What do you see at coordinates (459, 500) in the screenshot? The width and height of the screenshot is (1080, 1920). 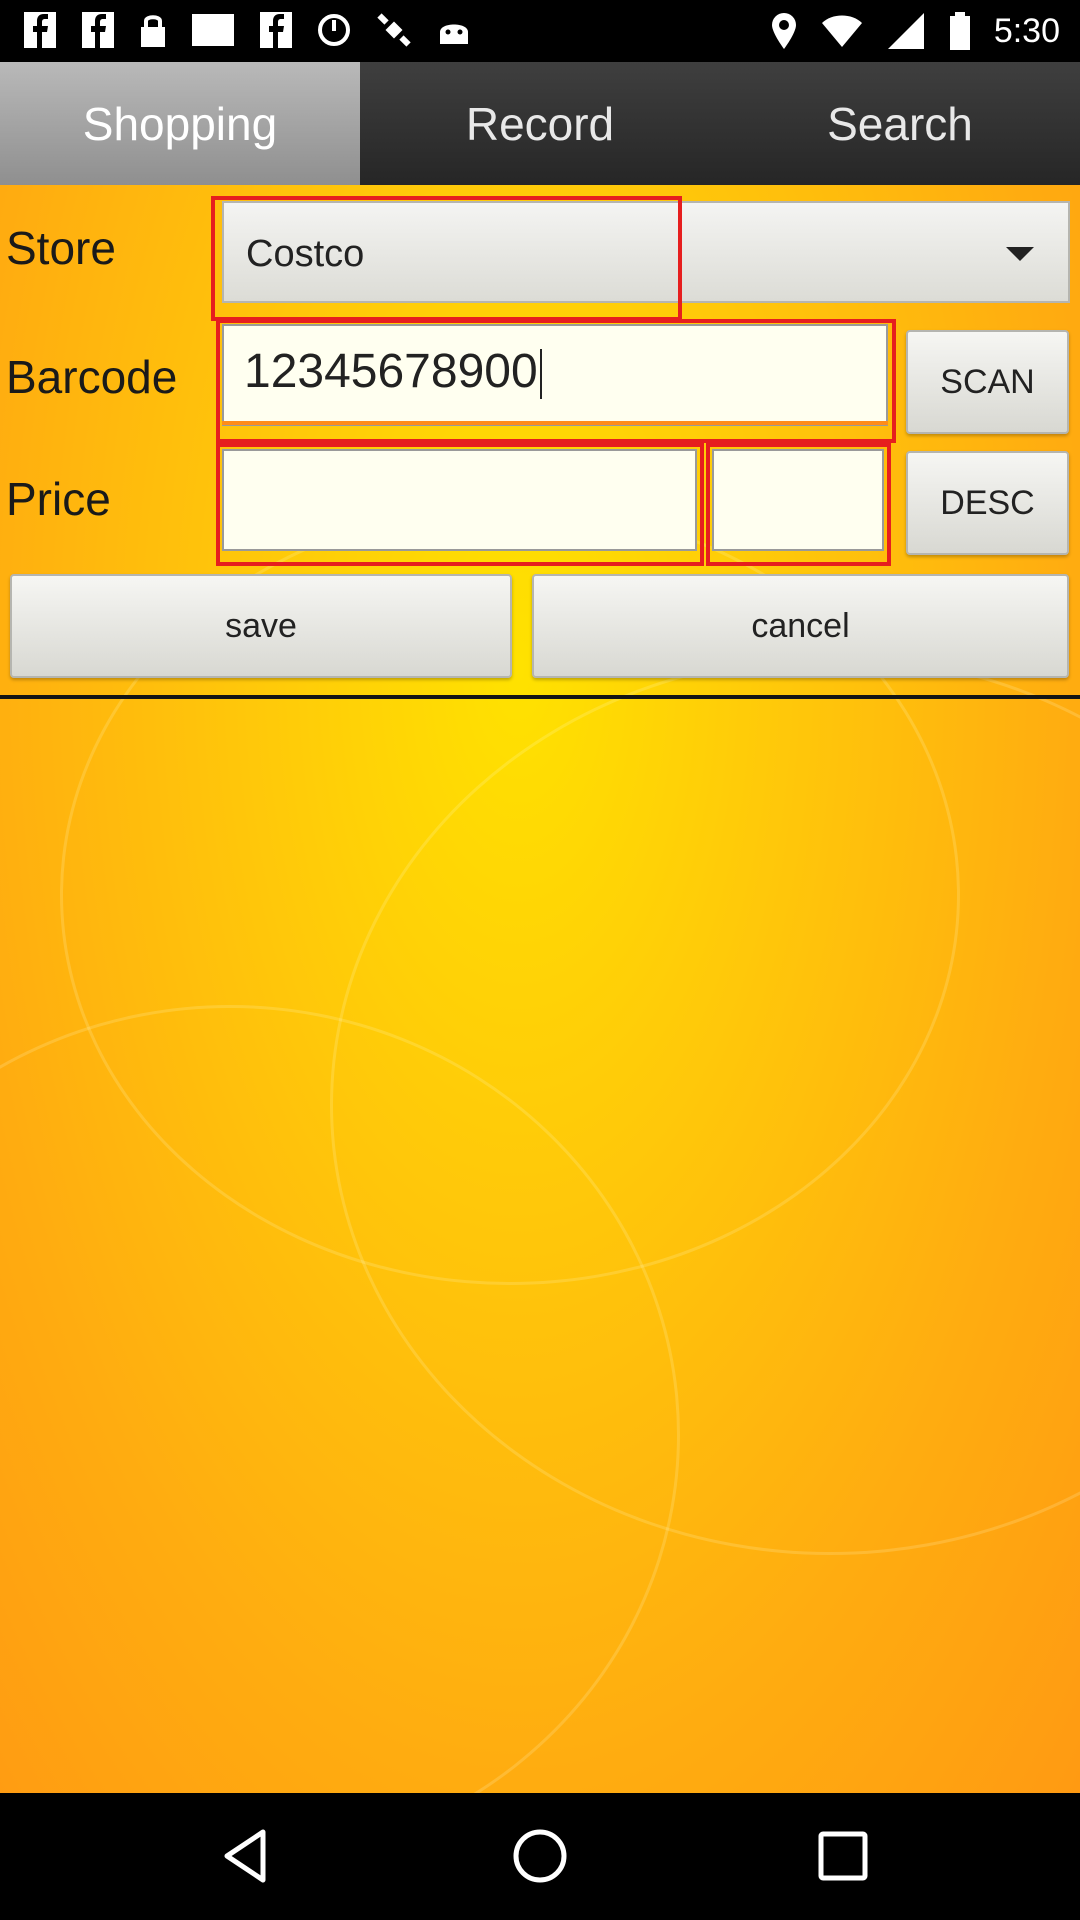 I see `price-input` at bounding box center [459, 500].